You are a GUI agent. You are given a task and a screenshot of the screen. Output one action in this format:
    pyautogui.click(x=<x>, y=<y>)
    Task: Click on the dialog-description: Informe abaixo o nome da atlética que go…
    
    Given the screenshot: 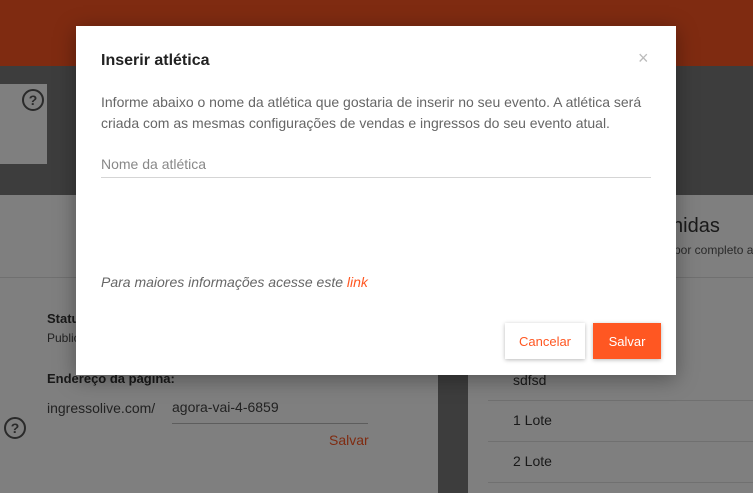 What is the action you would take?
    pyautogui.click(x=371, y=112)
    